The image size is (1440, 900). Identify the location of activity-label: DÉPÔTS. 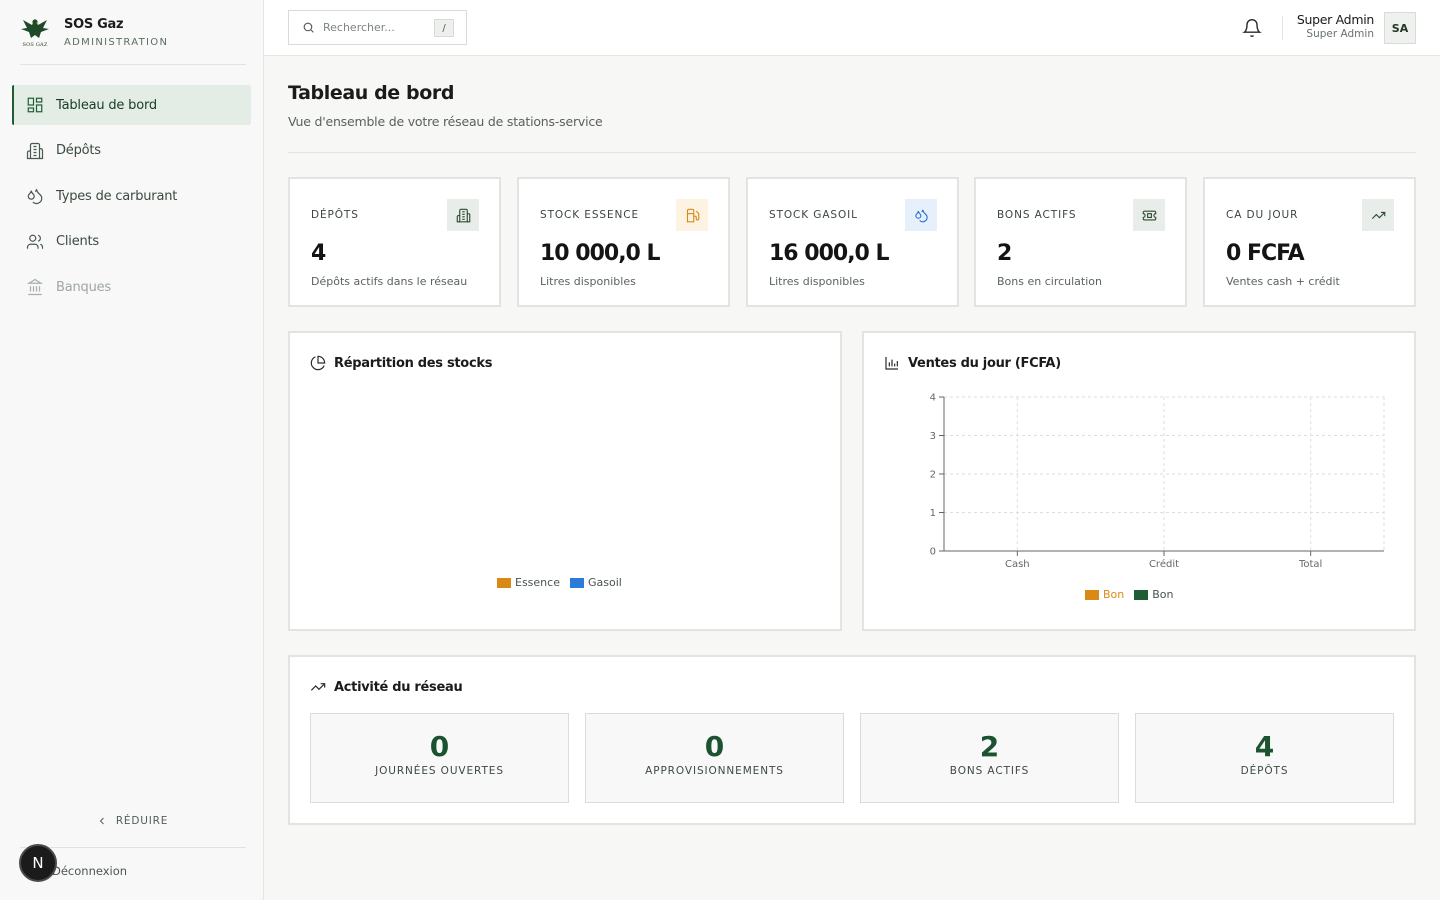
(1264, 771).